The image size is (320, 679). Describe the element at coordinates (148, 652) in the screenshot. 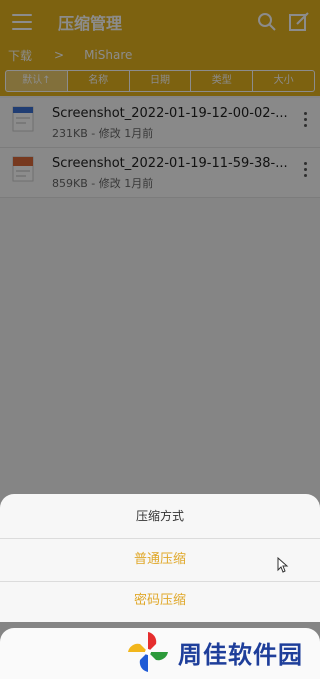

I see `pinwheel-logo-icon` at that location.